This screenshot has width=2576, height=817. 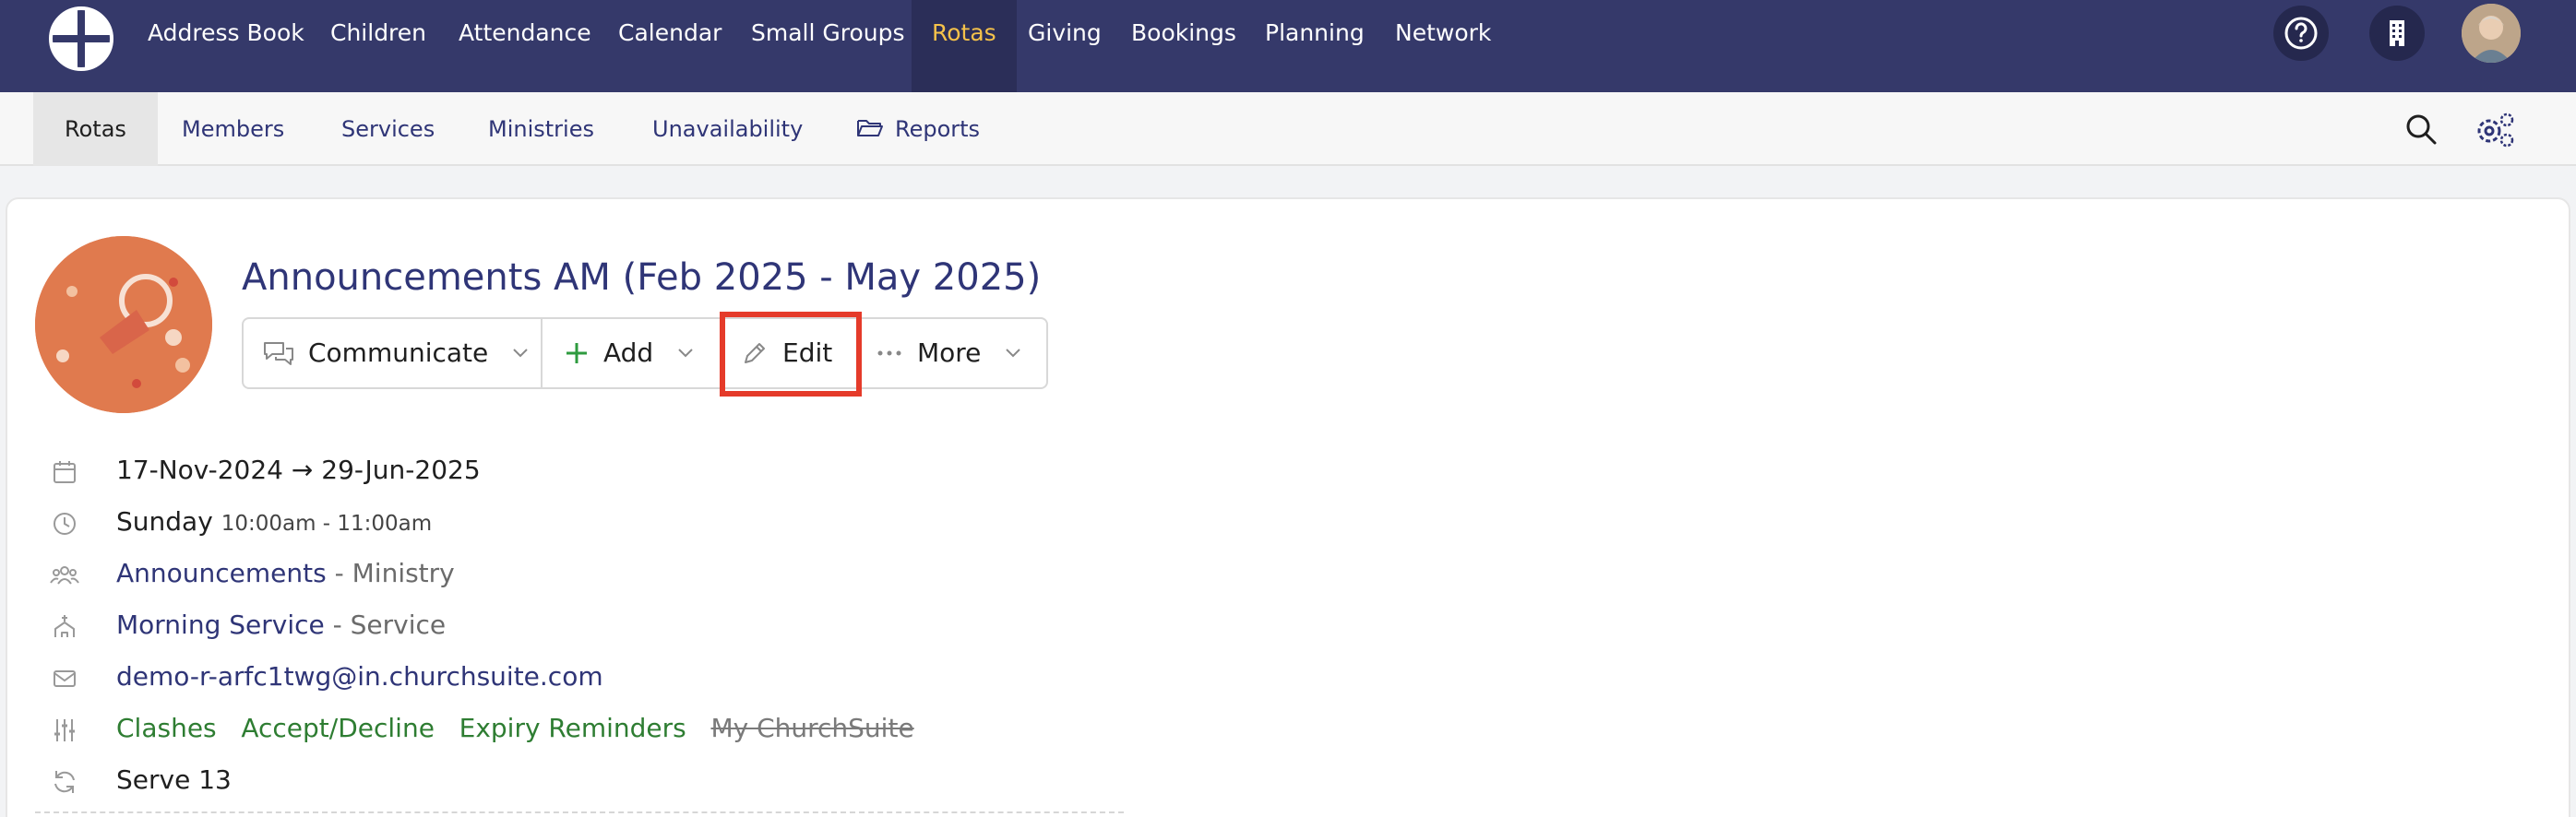 I want to click on help-button, so click(x=2301, y=33).